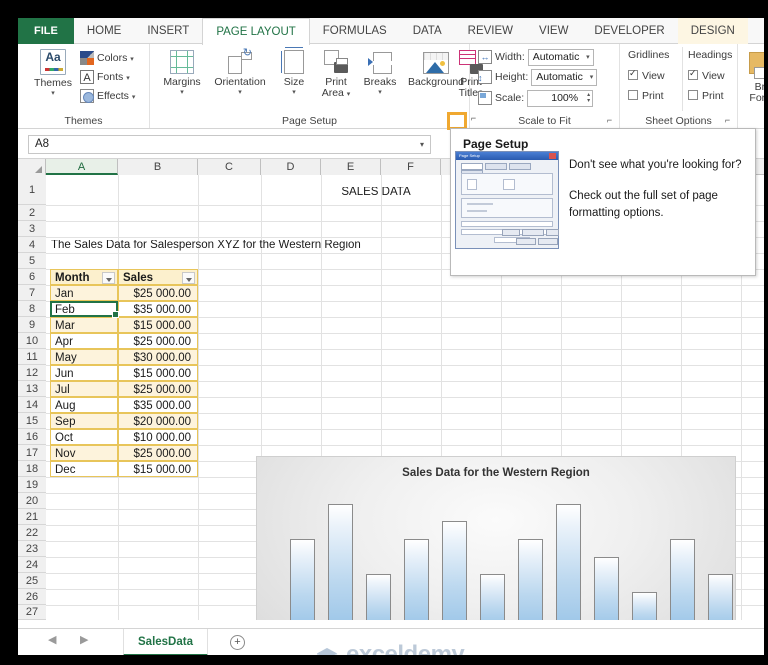  Describe the element at coordinates (32, 565) in the screenshot. I see `row-header-24: 24` at that location.